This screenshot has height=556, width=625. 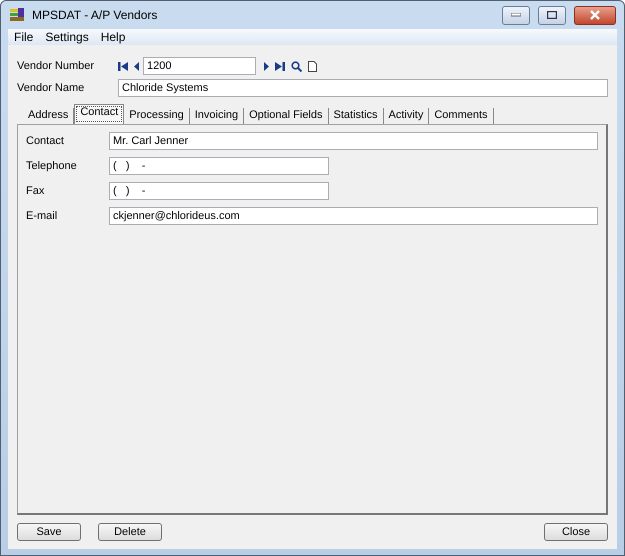 I want to click on close-button, so click(x=595, y=15).